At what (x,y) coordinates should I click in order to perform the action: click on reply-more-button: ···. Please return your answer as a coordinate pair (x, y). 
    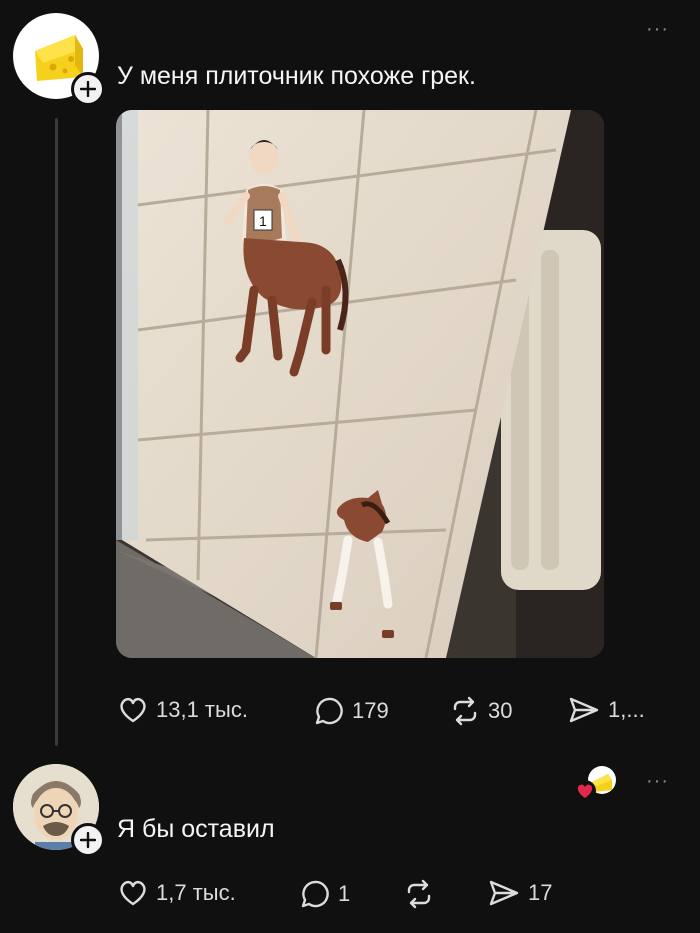
    Looking at the image, I should click on (657, 781).